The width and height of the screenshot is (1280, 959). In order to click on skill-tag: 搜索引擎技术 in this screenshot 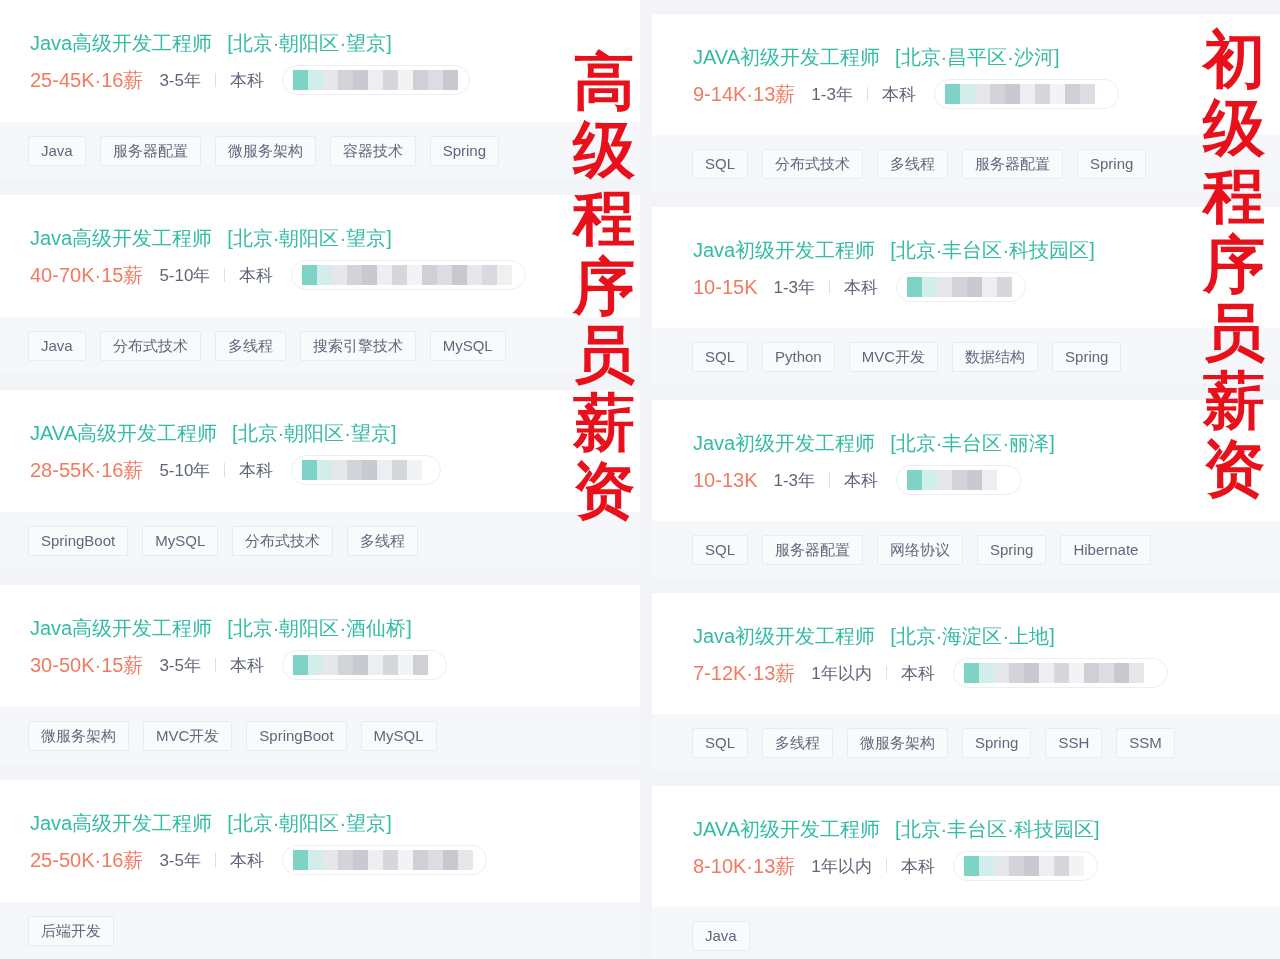, I will do `click(357, 345)`.